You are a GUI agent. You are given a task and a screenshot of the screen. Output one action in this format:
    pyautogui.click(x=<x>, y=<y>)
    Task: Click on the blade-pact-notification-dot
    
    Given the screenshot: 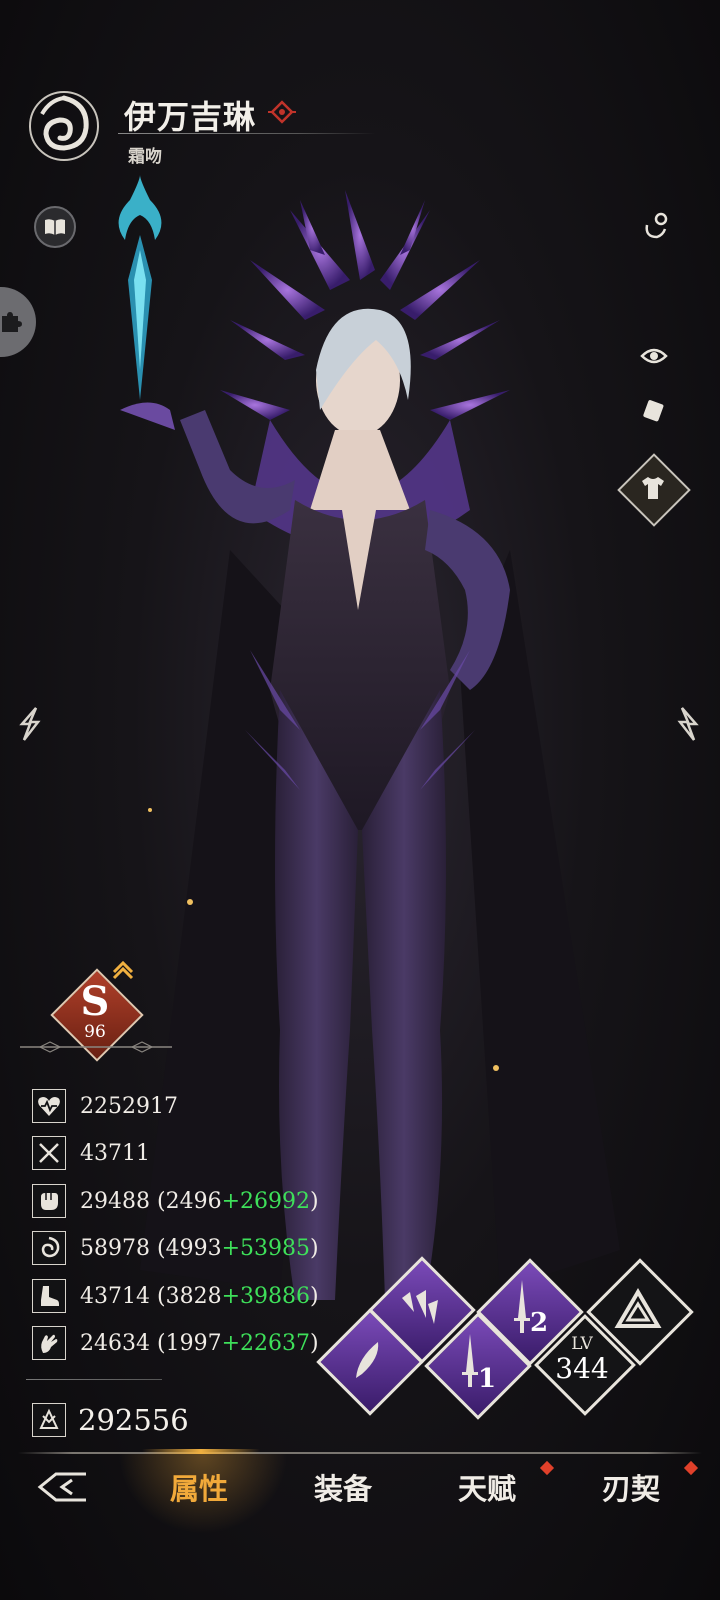 What is the action you would take?
    pyautogui.click(x=691, y=1468)
    